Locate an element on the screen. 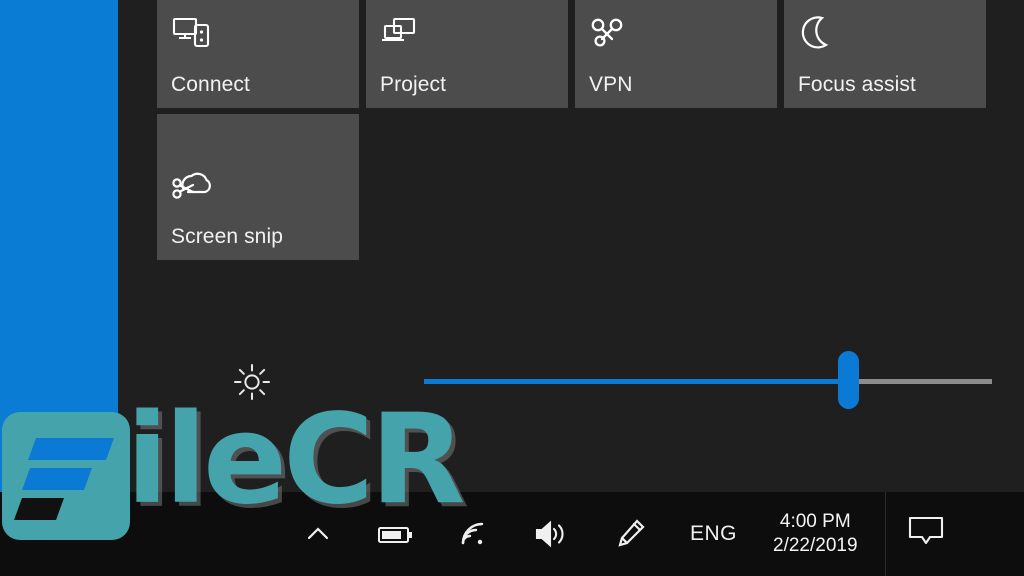 The height and width of the screenshot is (576, 1024). speaker-icon is located at coordinates (552, 534).